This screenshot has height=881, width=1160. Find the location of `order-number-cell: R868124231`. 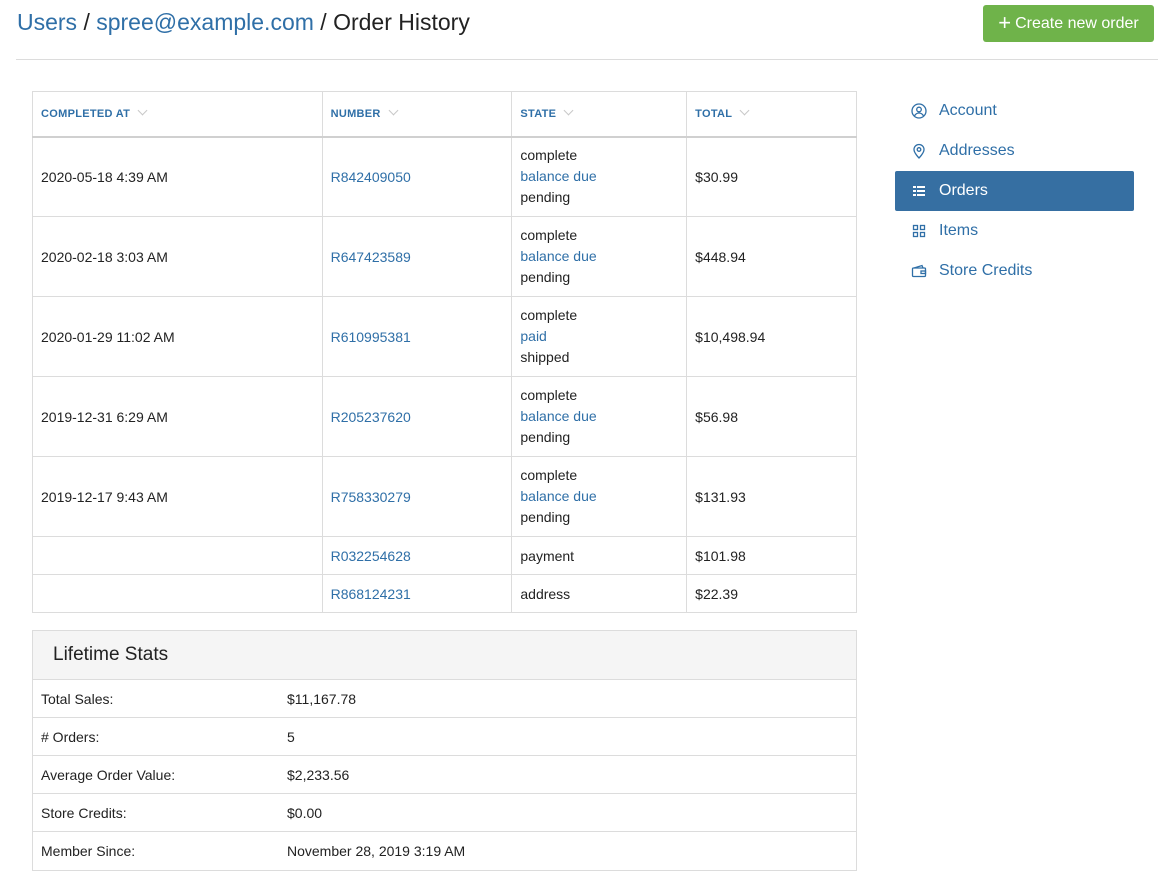

order-number-cell: R868124231 is located at coordinates (417, 593).